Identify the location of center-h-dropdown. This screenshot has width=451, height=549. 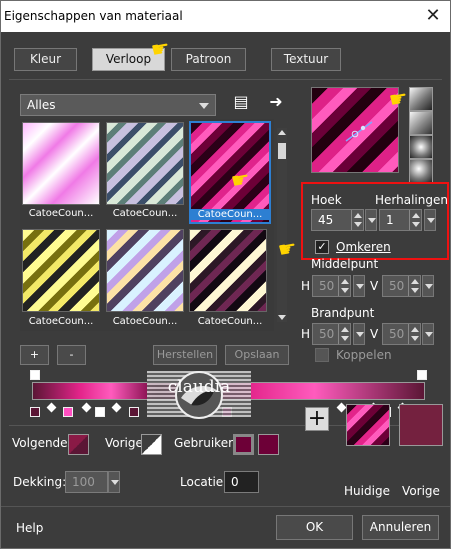
(359, 286).